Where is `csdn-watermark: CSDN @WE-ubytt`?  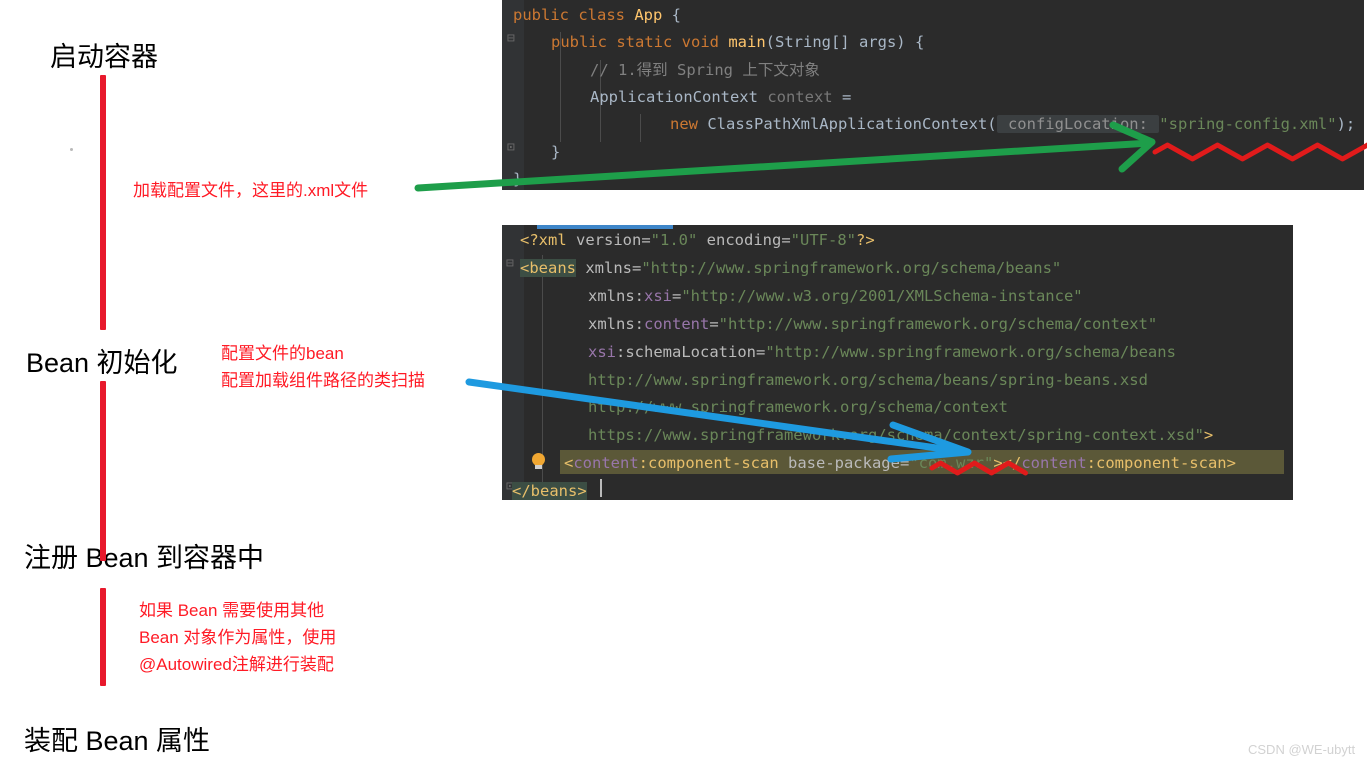
csdn-watermark: CSDN @WE-ubytt is located at coordinates (1302, 749).